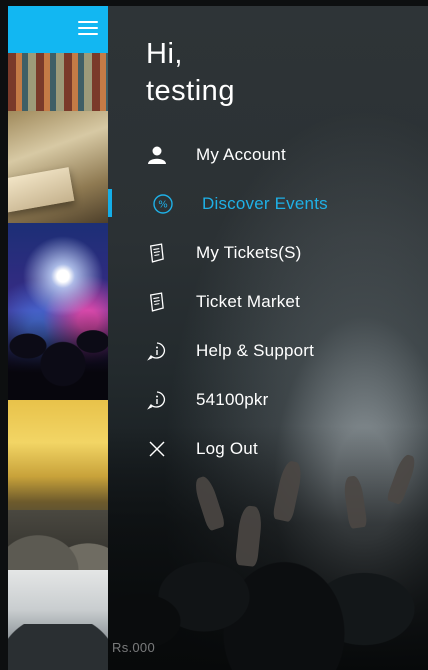 The image size is (428, 670). I want to click on event-price-text: Rs.000, so click(133, 647).